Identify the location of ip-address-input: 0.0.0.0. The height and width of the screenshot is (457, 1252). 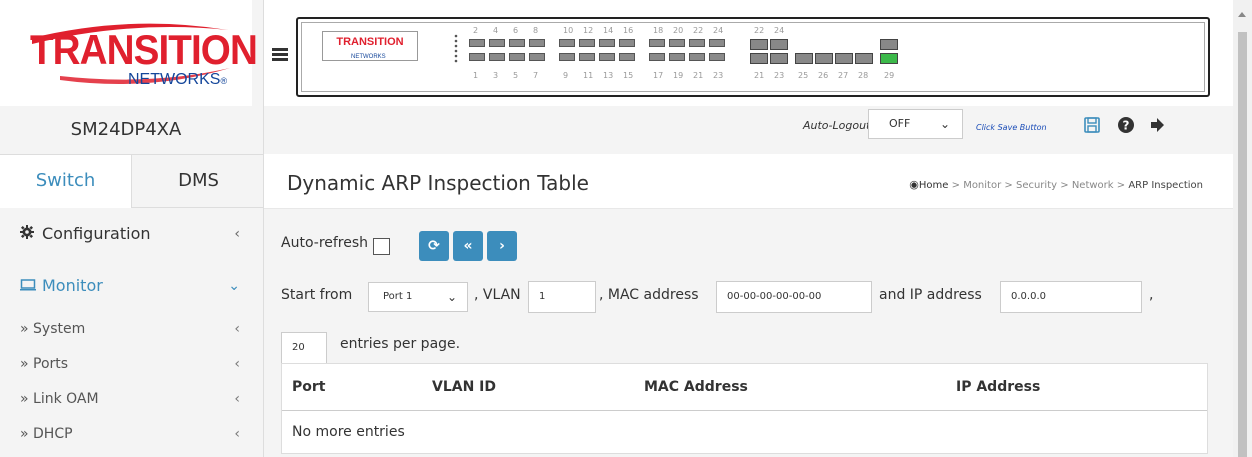
(1071, 297).